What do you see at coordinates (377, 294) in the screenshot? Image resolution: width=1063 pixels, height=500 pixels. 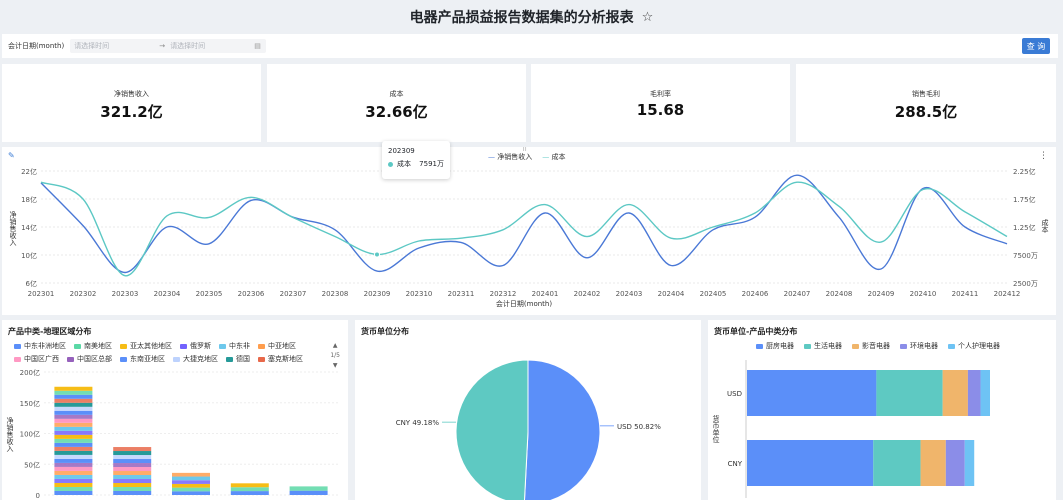 I see `x-tick-label: 202309` at bounding box center [377, 294].